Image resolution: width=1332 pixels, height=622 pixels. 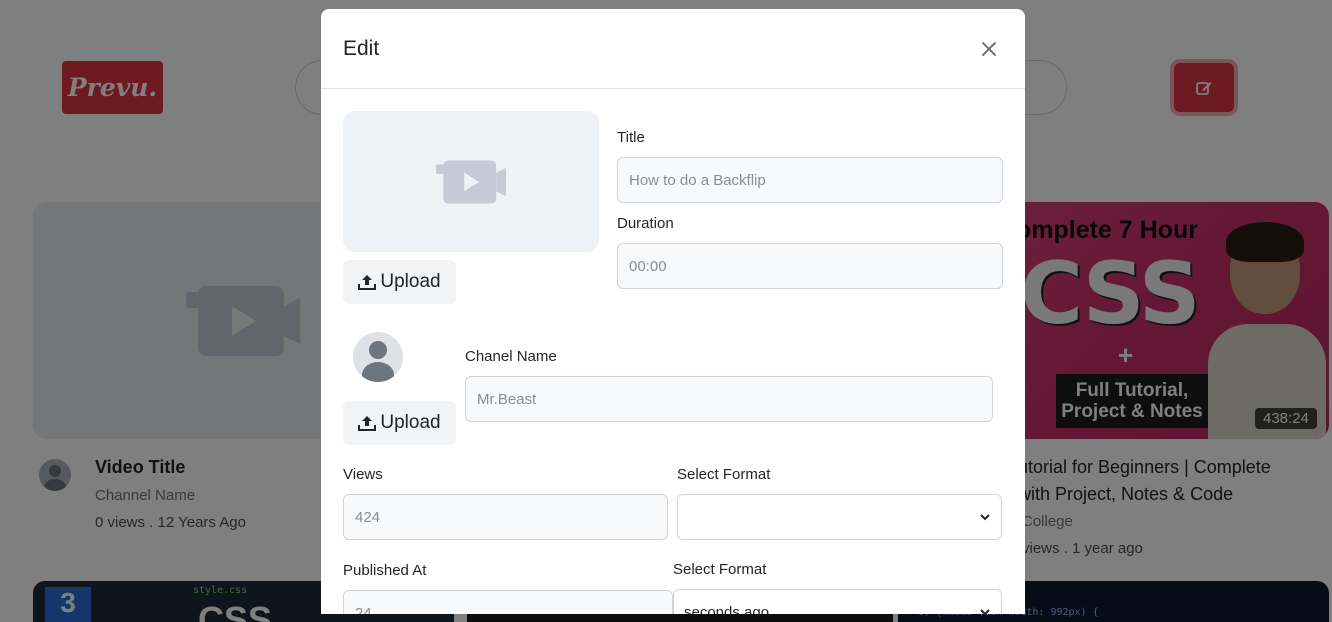 I want to click on close-icon, so click(x=989, y=48).